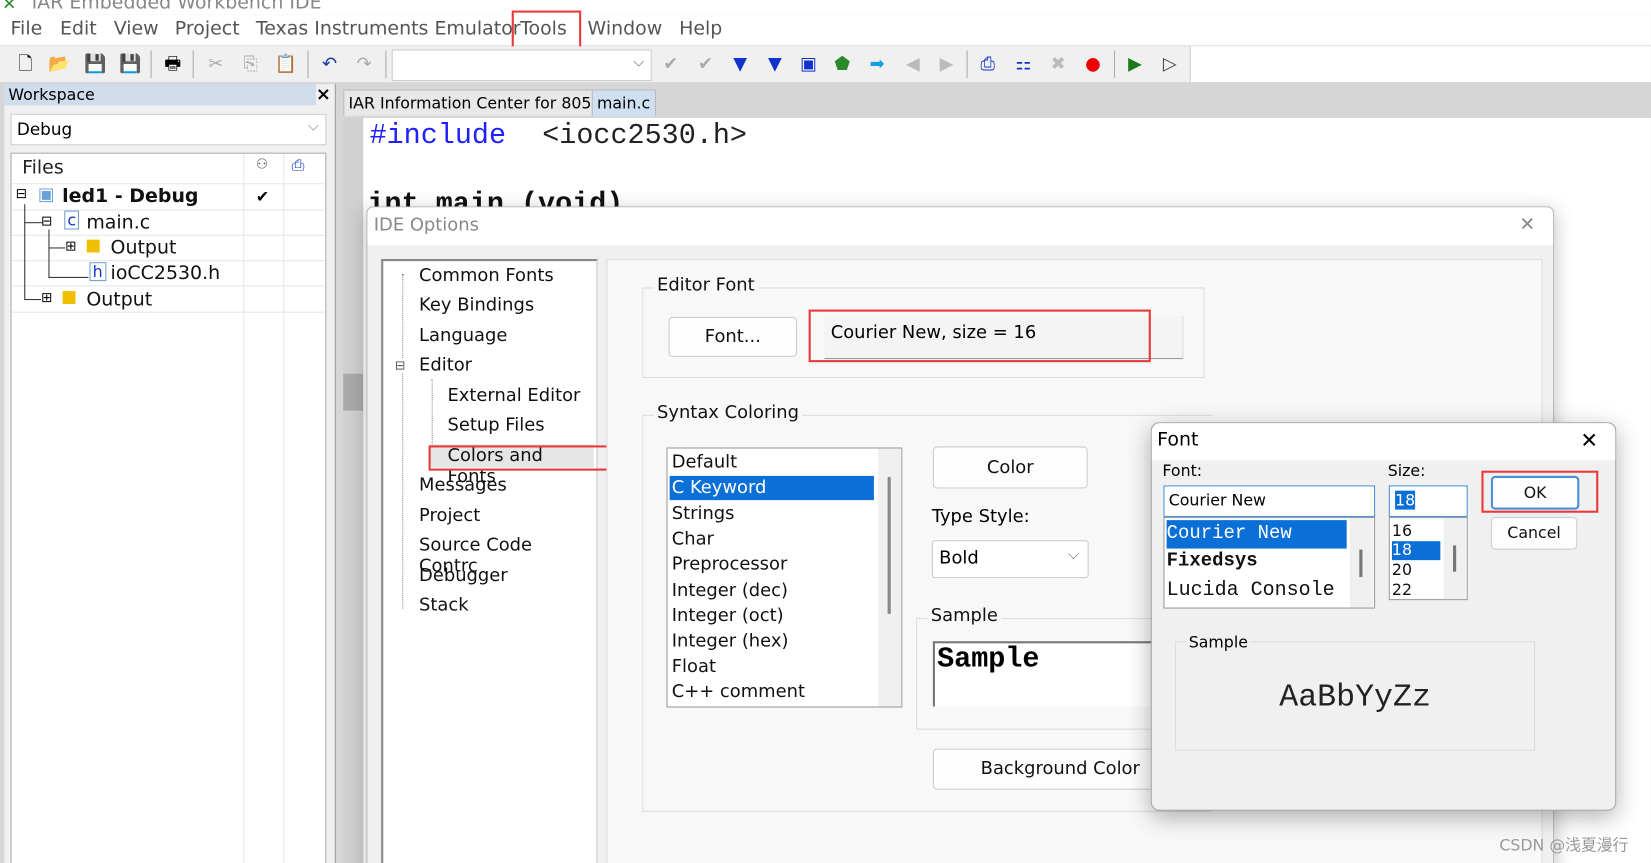 Image resolution: width=1651 pixels, height=863 pixels. What do you see at coordinates (475, 102) in the screenshot?
I see `tab-info-center: IAR Information Center for 8051` at bounding box center [475, 102].